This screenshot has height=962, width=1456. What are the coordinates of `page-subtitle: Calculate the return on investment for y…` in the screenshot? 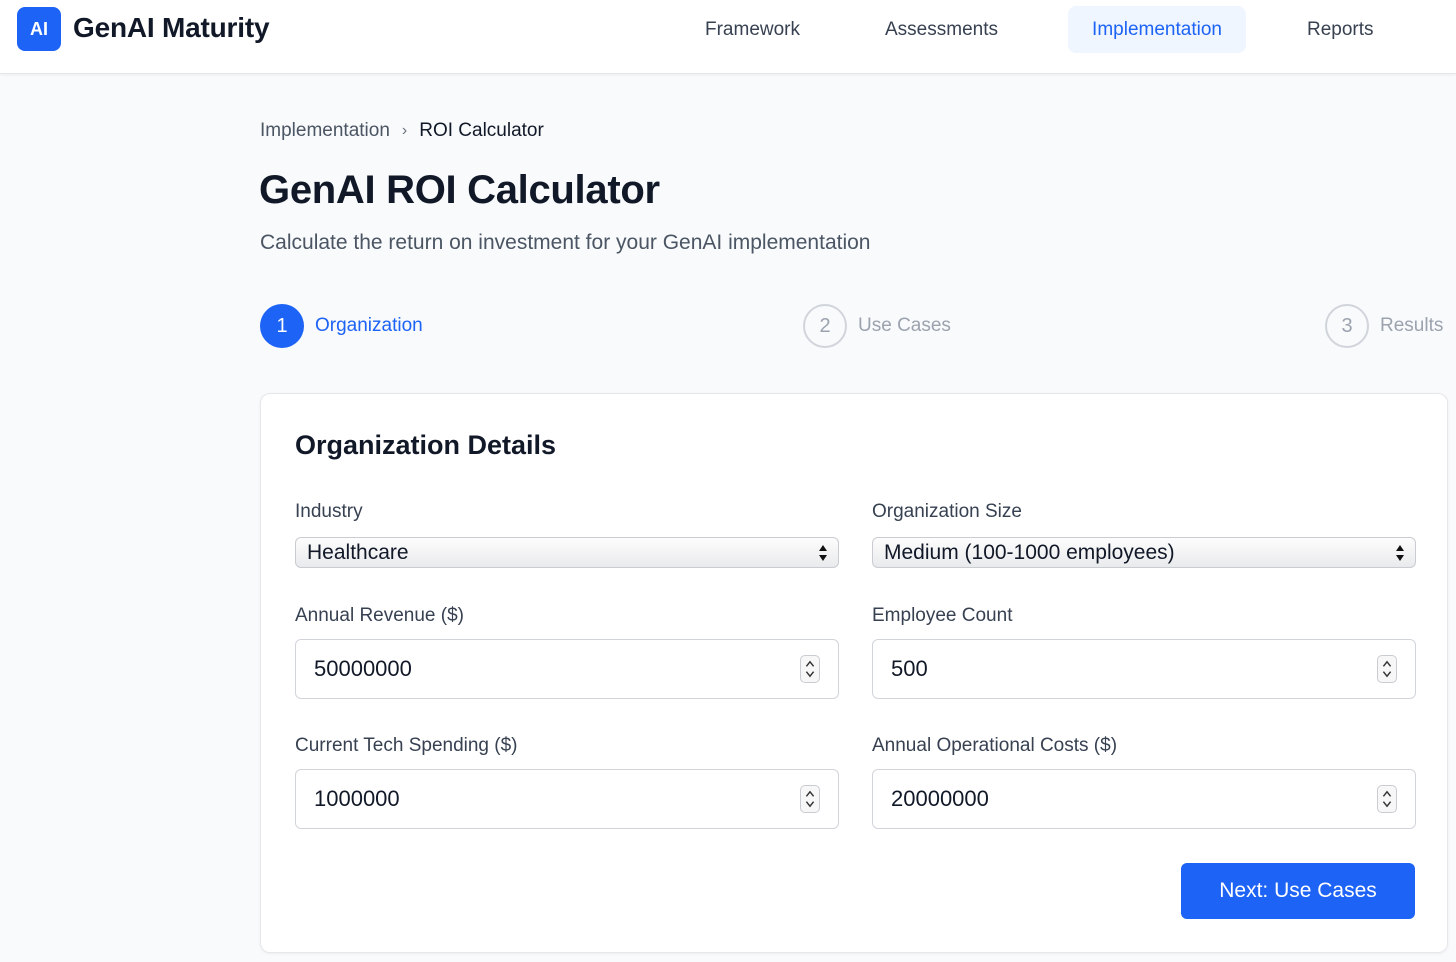 It's located at (565, 242).